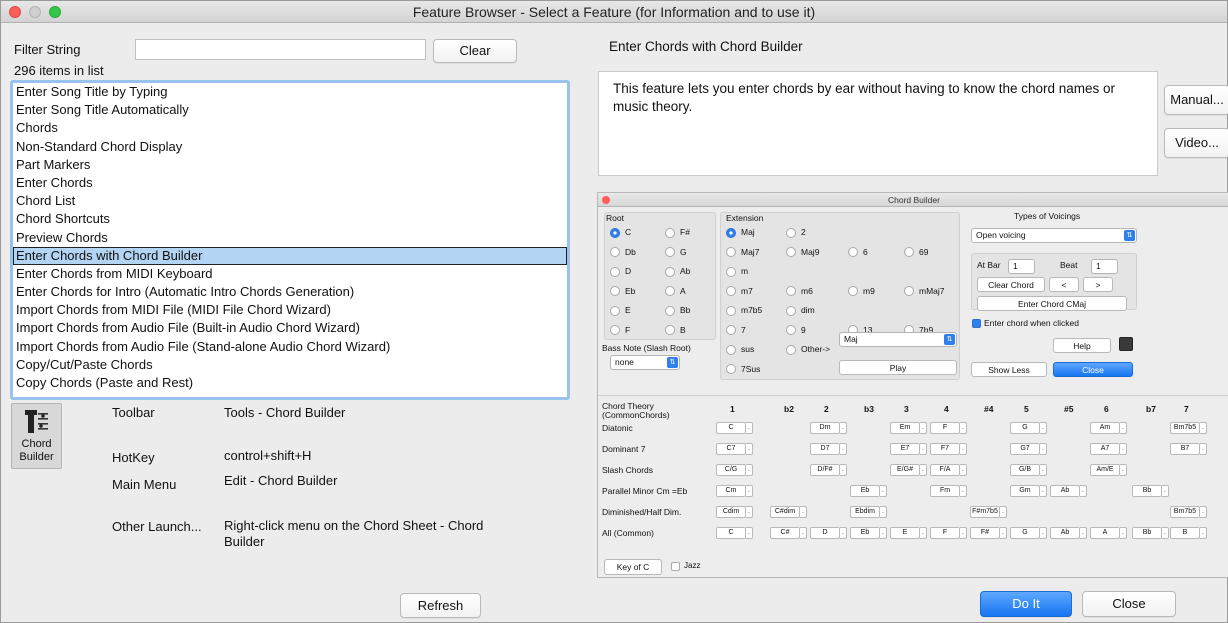 This screenshot has width=1228, height=623. What do you see at coordinates (1108, 449) in the screenshot?
I see `chord-cell: A7.` at bounding box center [1108, 449].